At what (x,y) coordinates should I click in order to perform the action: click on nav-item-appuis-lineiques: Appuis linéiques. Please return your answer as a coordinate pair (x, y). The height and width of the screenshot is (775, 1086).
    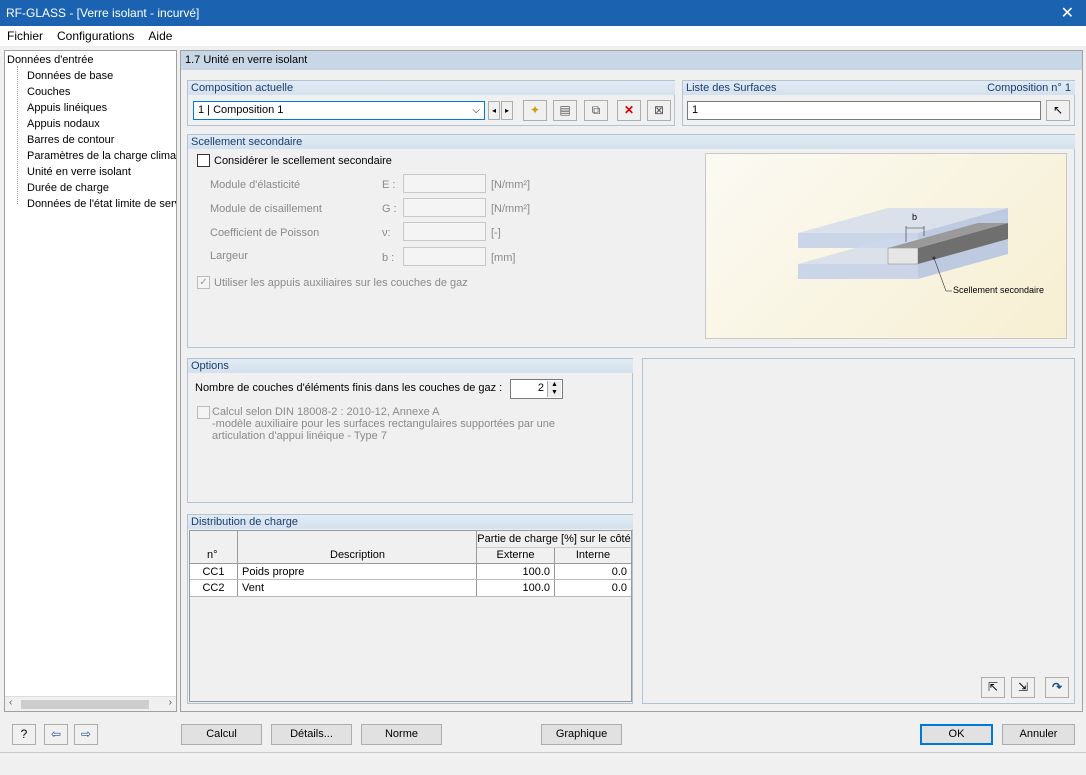
    Looking at the image, I should click on (67, 108).